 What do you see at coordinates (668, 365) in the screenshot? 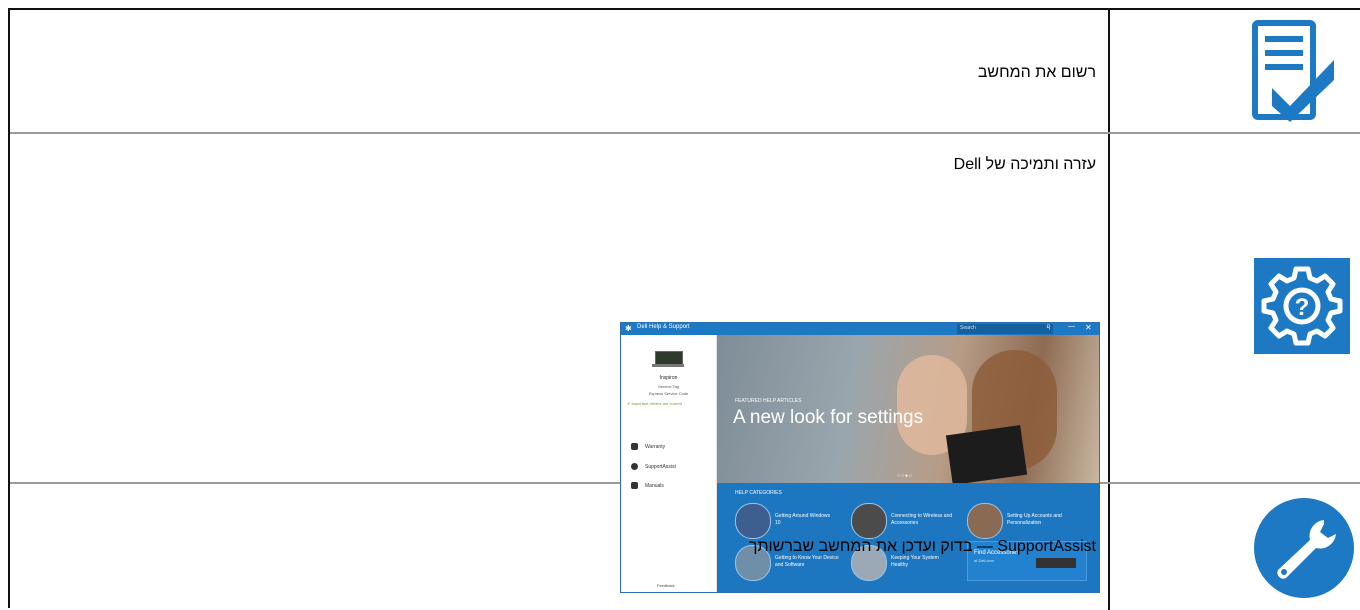
I see `laptop-base` at bounding box center [668, 365].